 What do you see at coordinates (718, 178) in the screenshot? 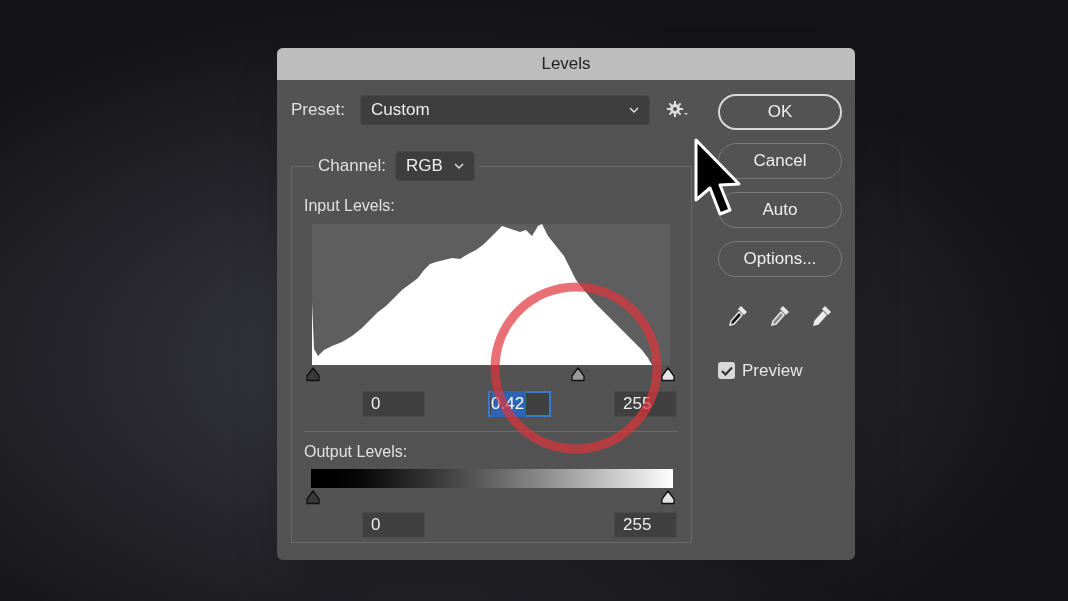
I see `cursor-arrow-icon` at bounding box center [718, 178].